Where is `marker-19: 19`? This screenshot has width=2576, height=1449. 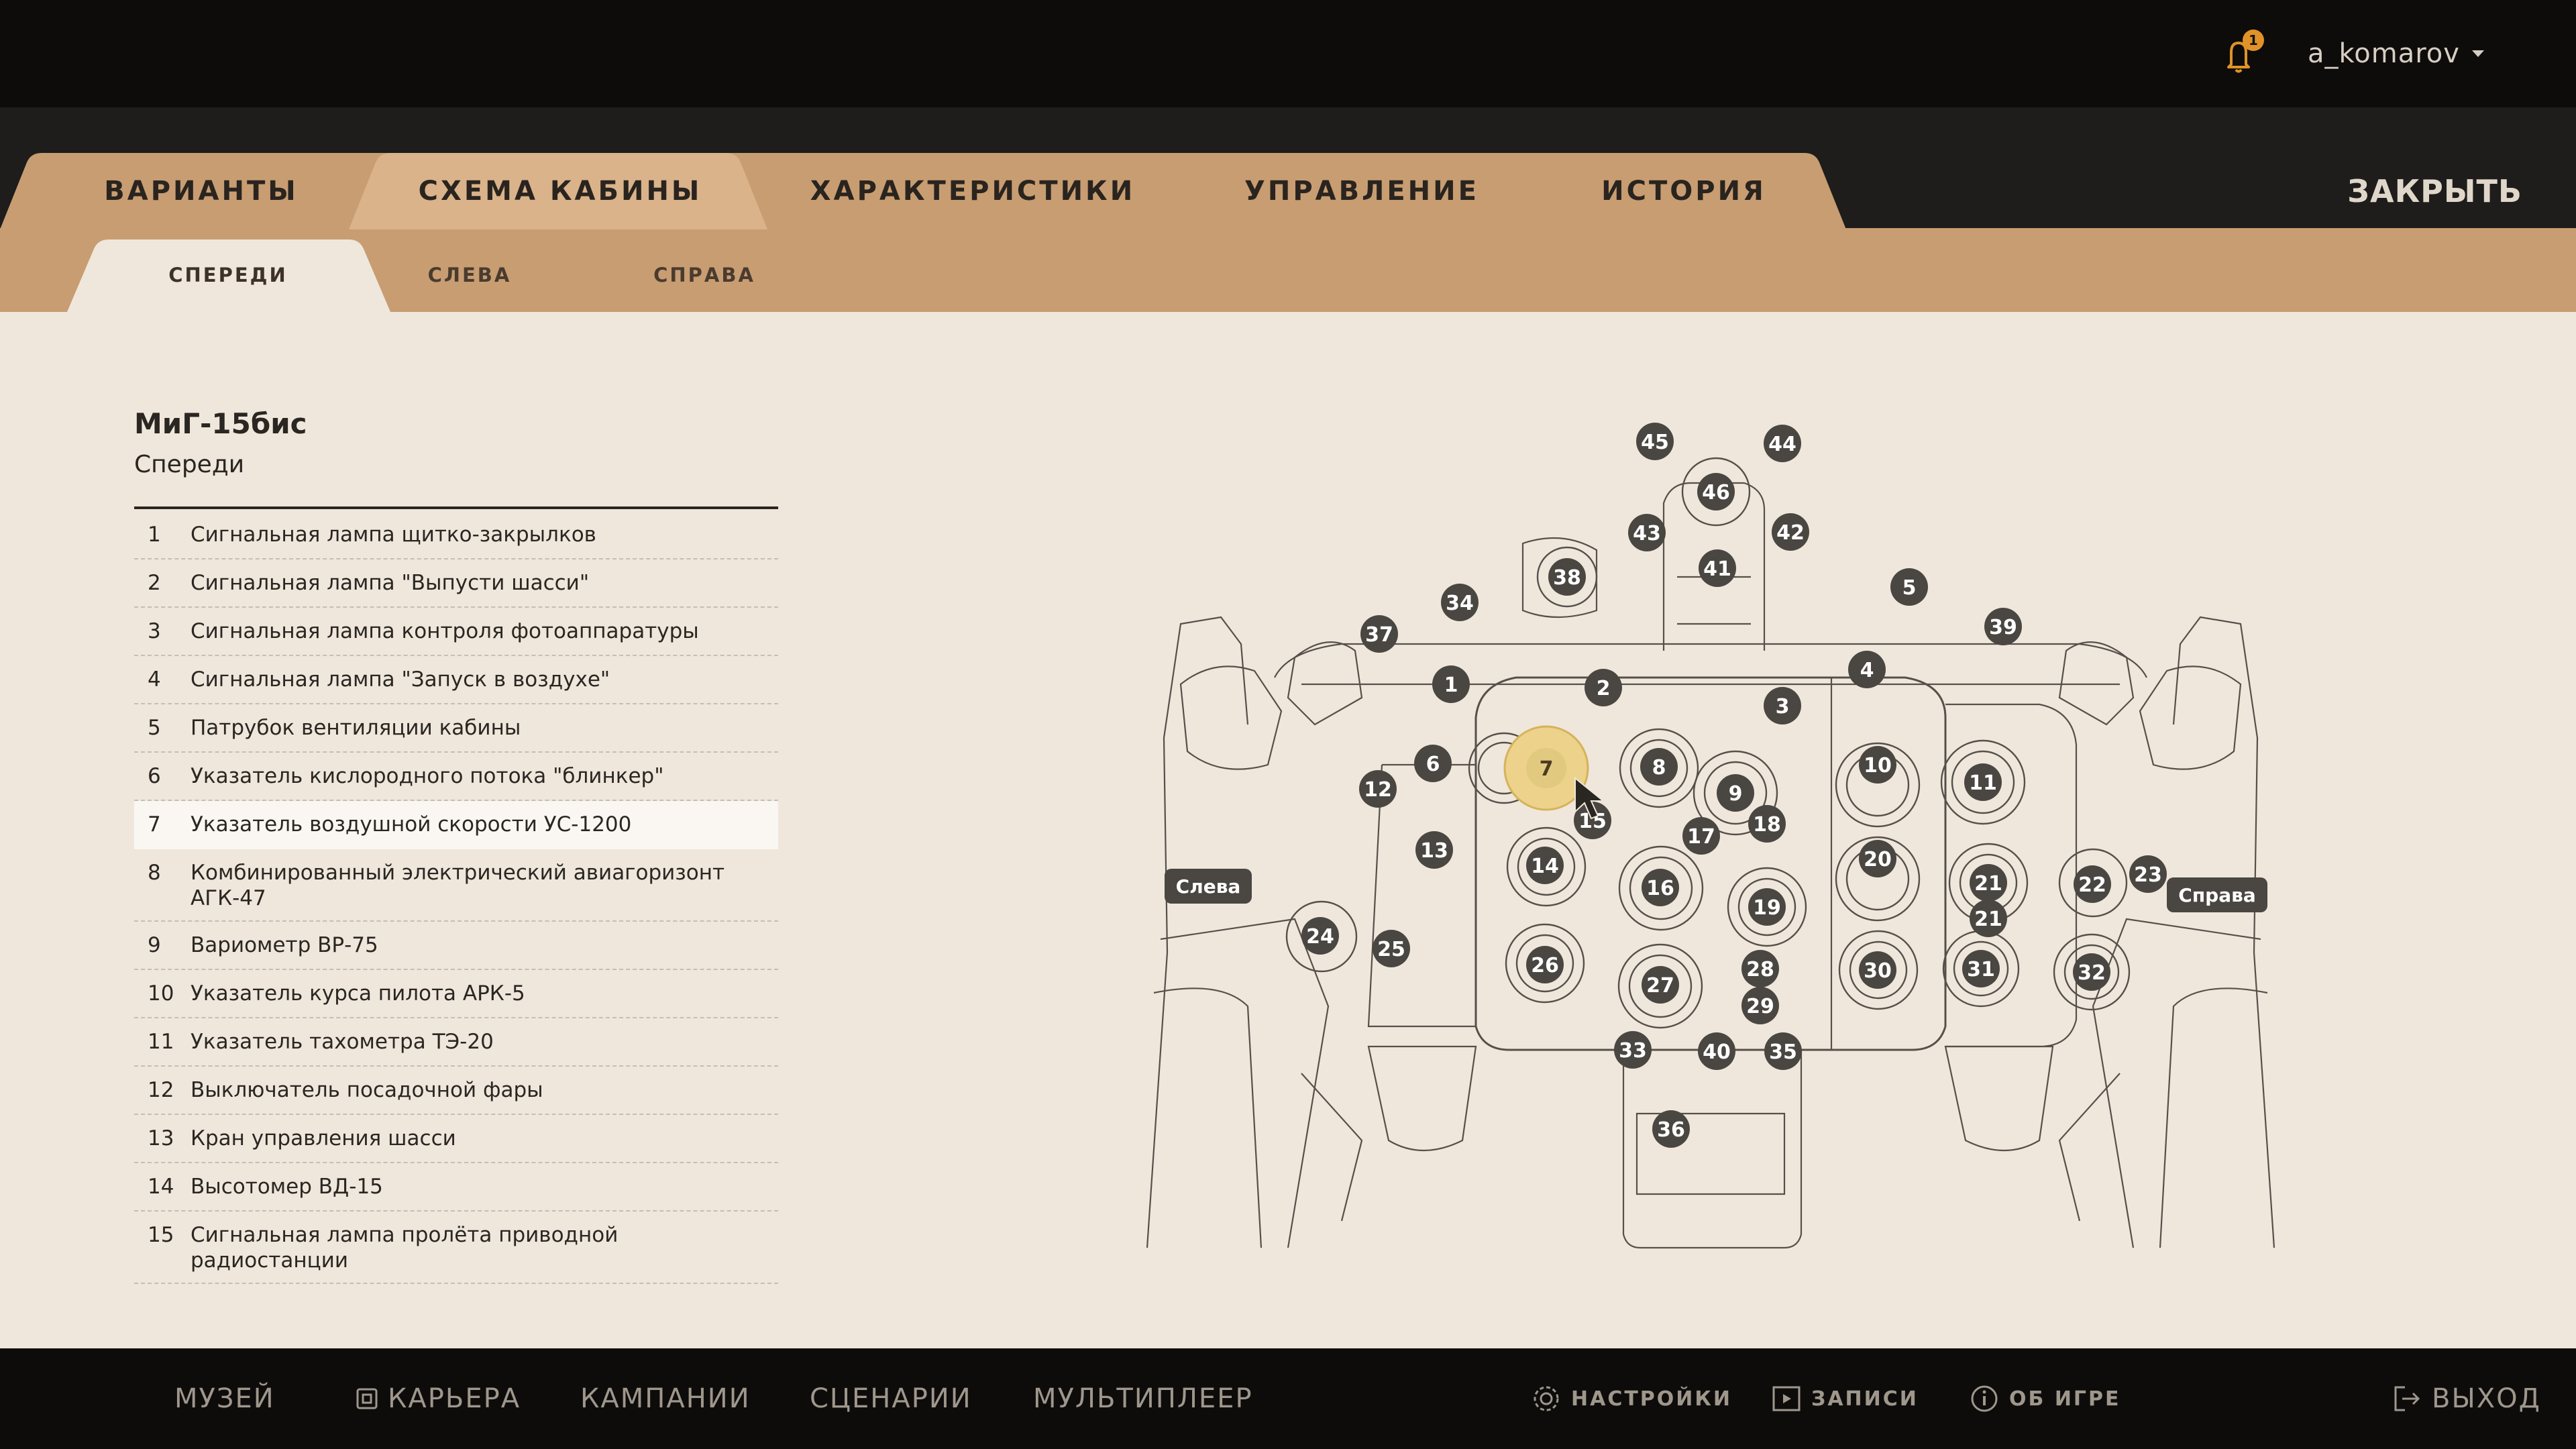
marker-19: 19 is located at coordinates (1767, 907).